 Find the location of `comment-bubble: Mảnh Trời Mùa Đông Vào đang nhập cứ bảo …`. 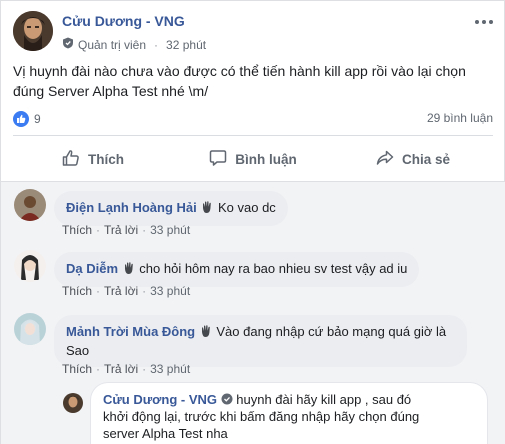

comment-bubble: Mảnh Trời Mùa Đông Vào đang nhập cứ bảo … is located at coordinates (260, 341).